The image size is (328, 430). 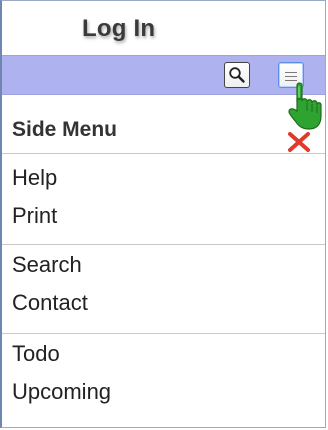 I want to click on side-menu-title: Side Menu, so click(x=65, y=129).